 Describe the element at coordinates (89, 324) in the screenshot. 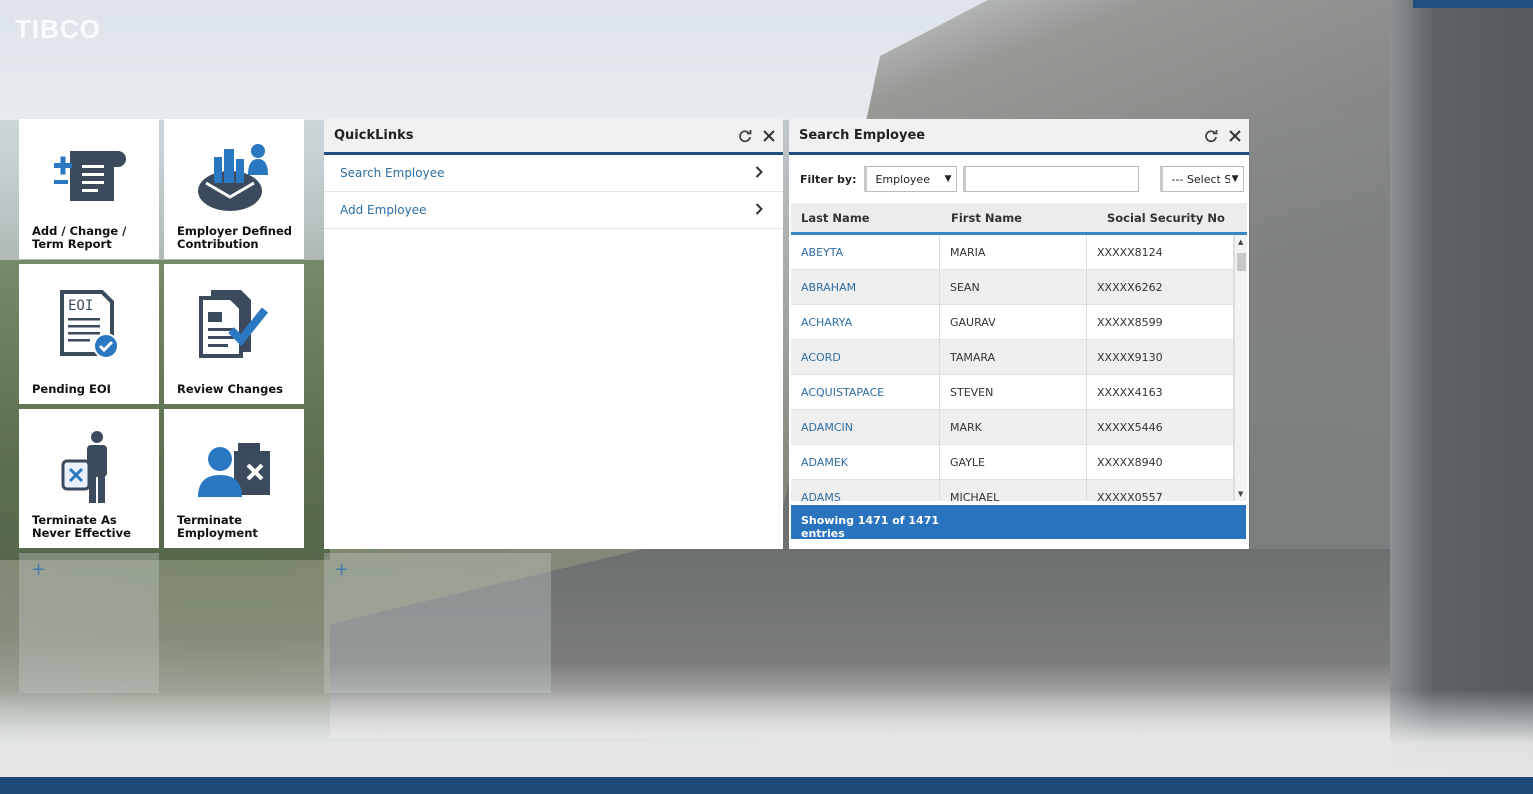

I see `eoi-document-icon: EOI` at that location.